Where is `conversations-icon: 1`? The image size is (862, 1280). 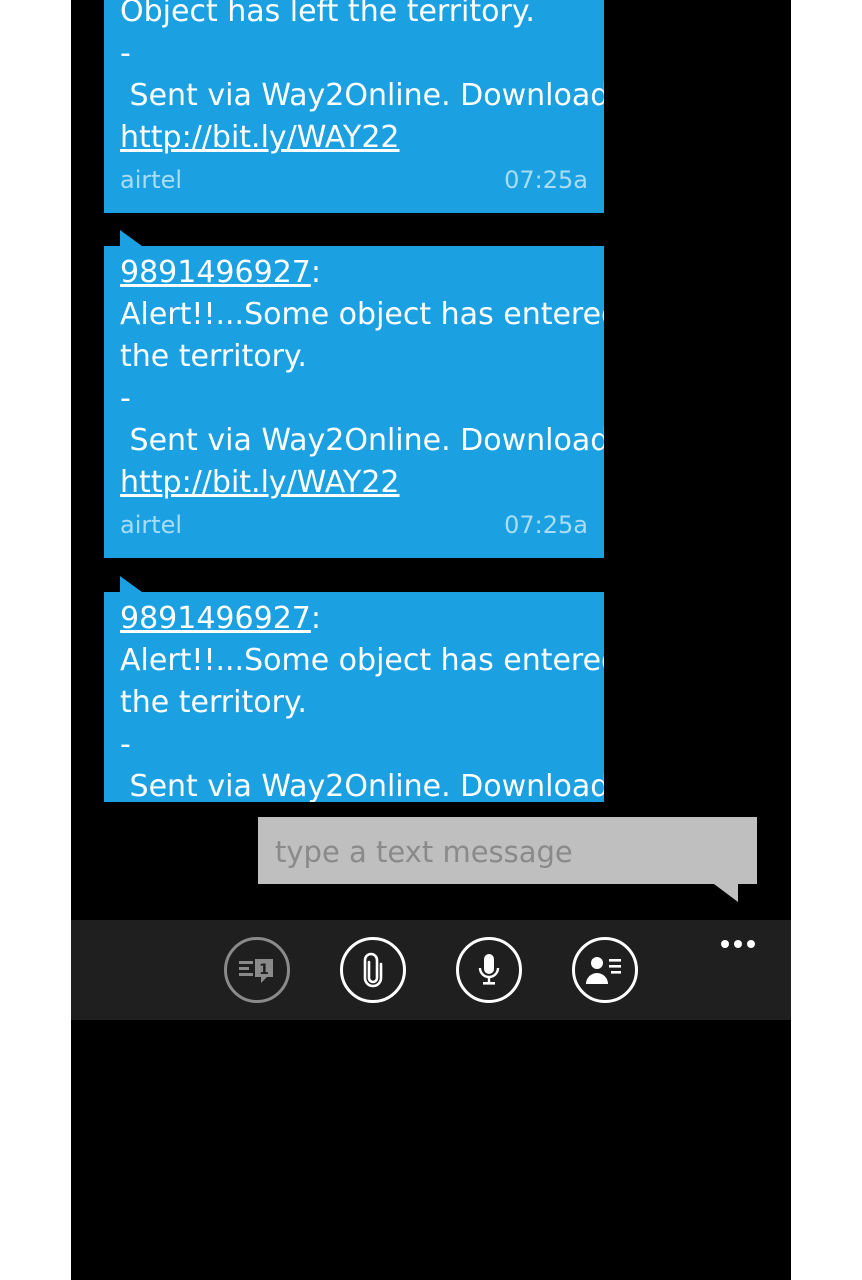 conversations-icon: 1 is located at coordinates (256, 971).